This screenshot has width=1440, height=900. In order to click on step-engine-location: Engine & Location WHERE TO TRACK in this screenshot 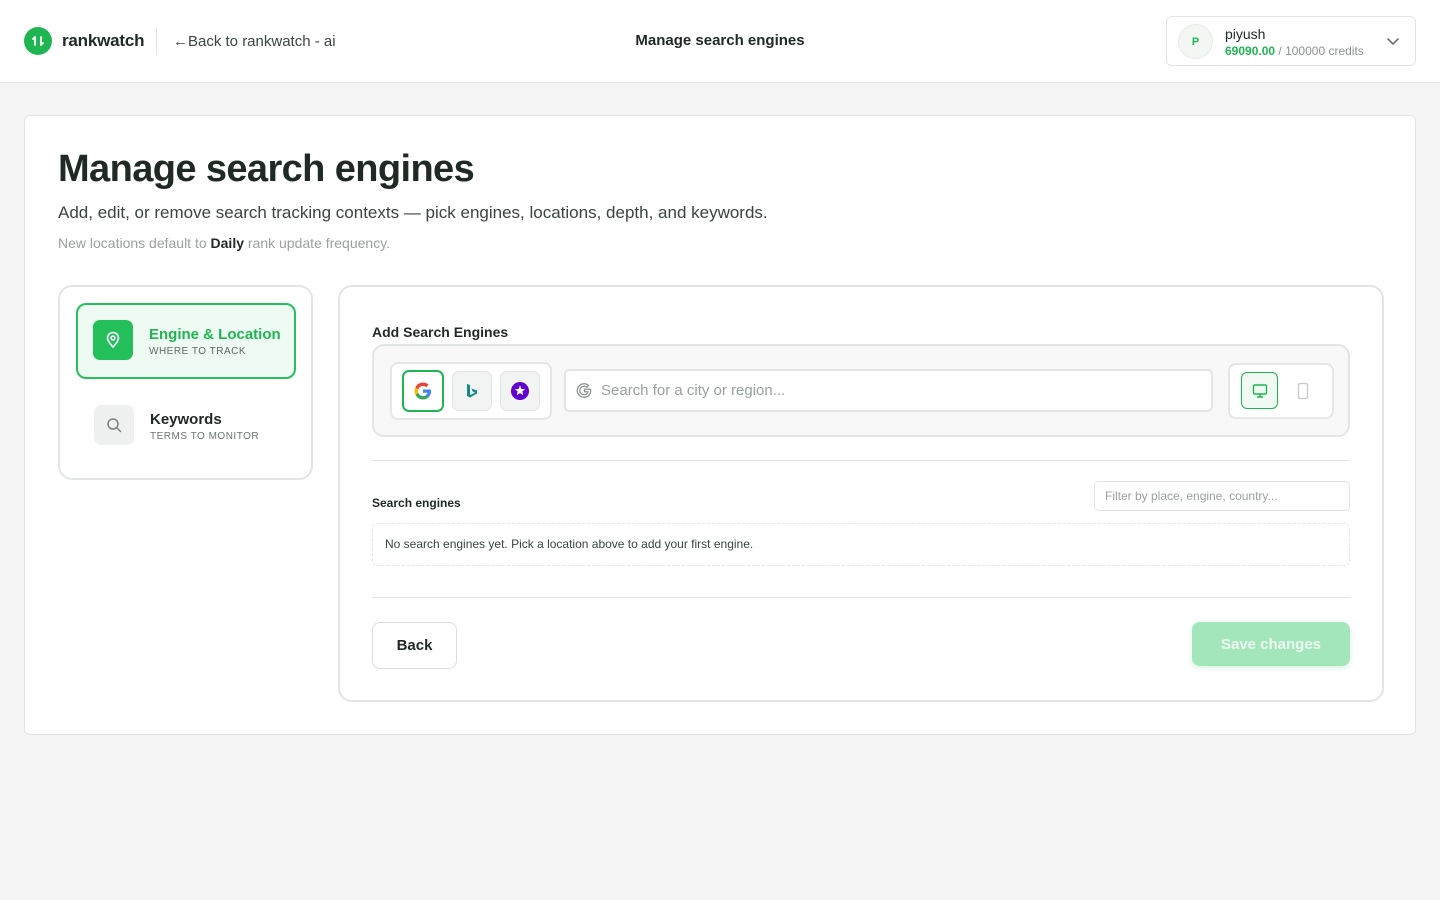, I will do `click(186, 341)`.